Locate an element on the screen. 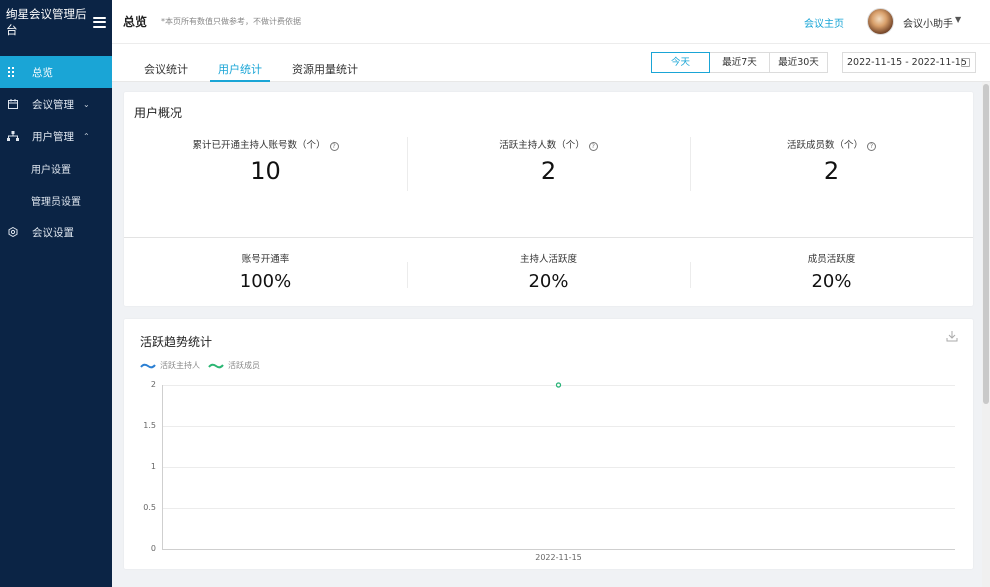 The height and width of the screenshot is (587, 990). legend-item-members: 活跃成员 is located at coordinates (234, 365).